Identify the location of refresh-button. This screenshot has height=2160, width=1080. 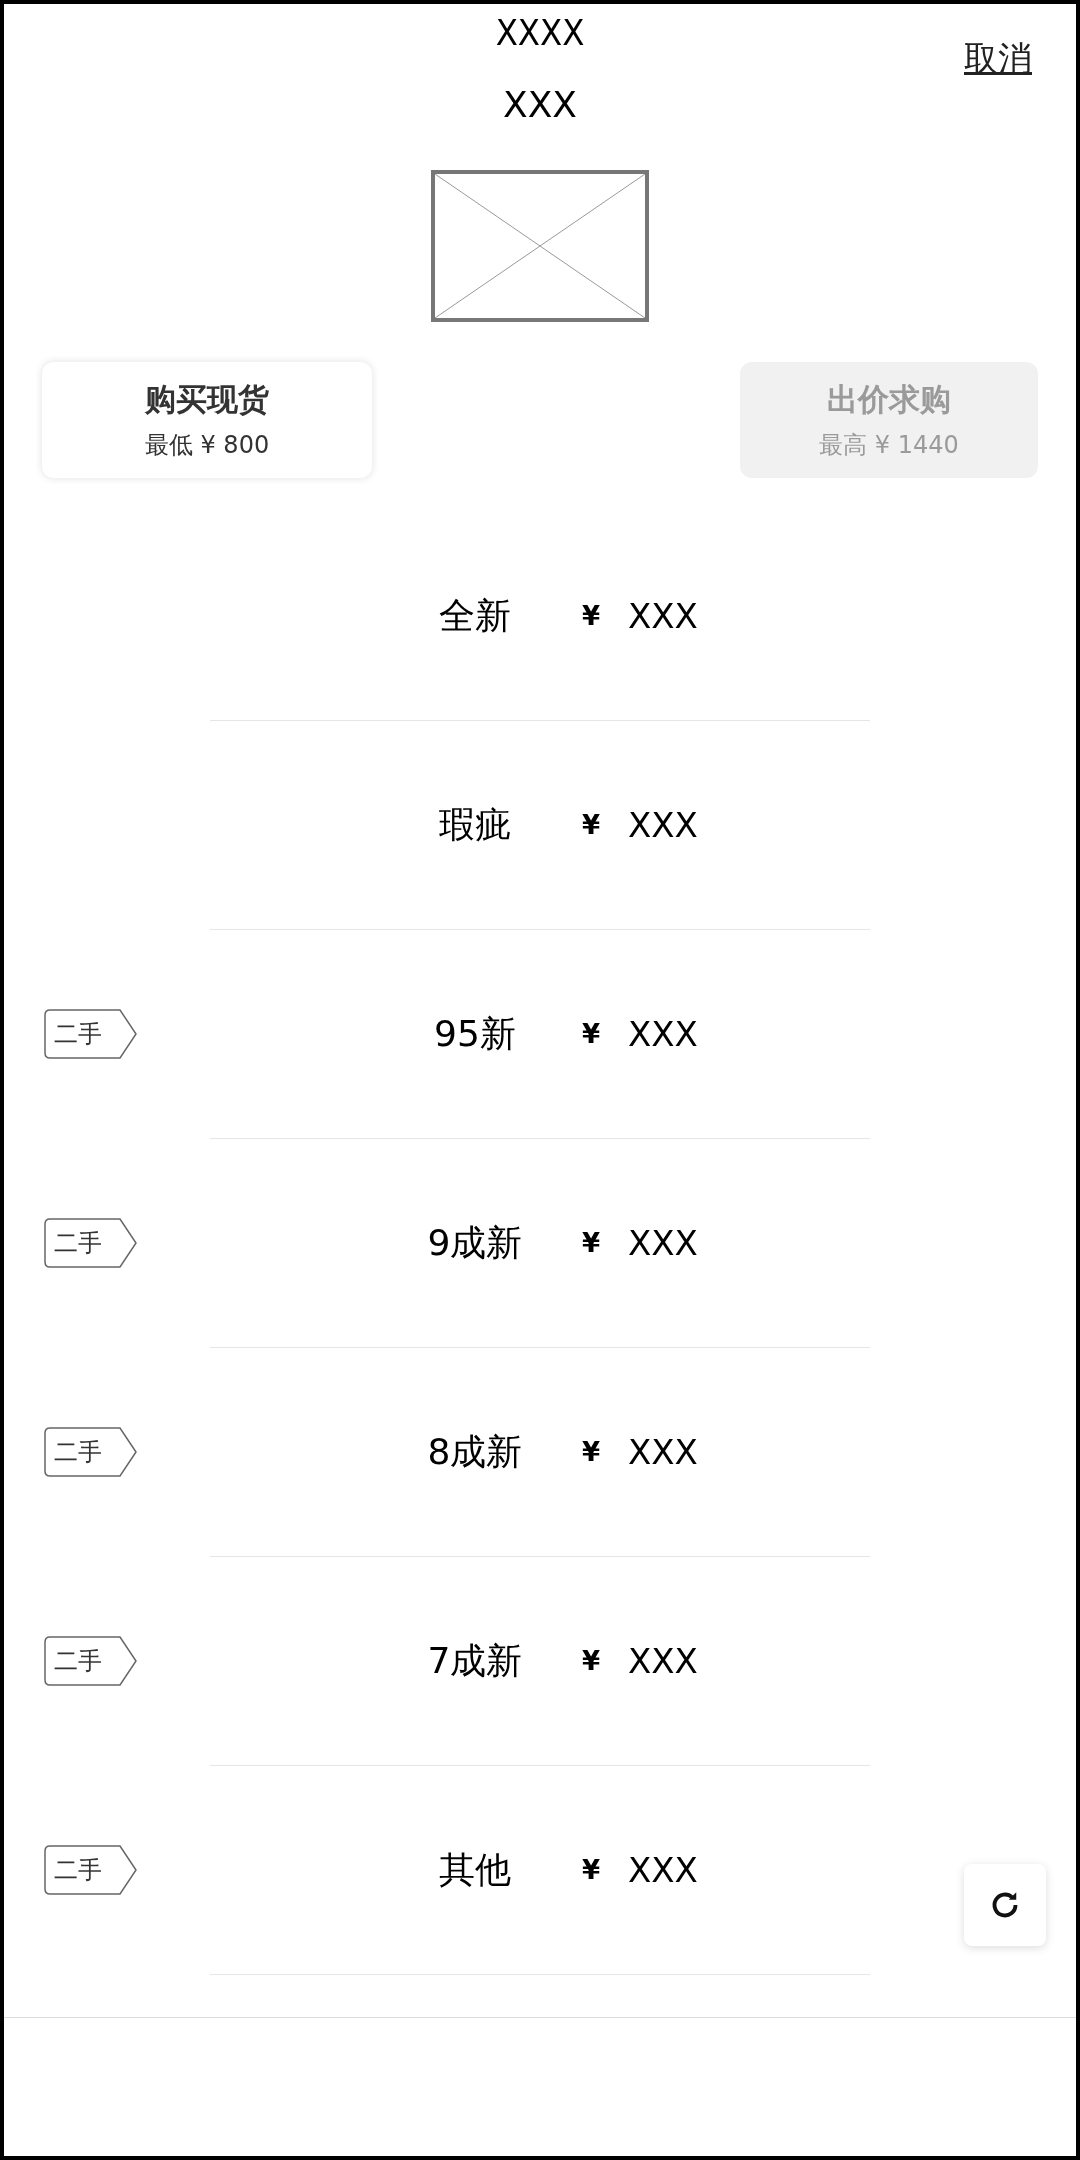
(1005, 1905).